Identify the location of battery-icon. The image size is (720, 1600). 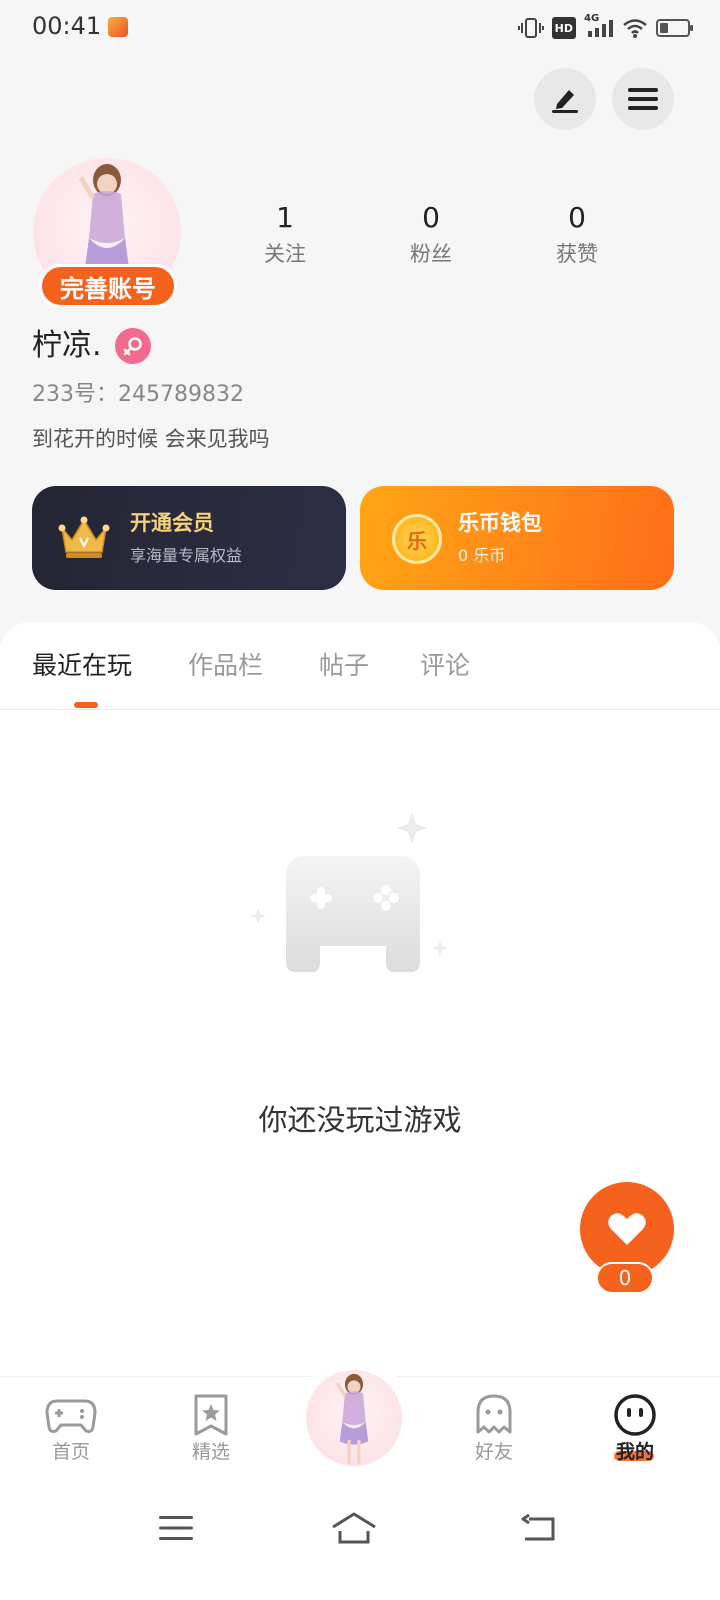
(674, 28).